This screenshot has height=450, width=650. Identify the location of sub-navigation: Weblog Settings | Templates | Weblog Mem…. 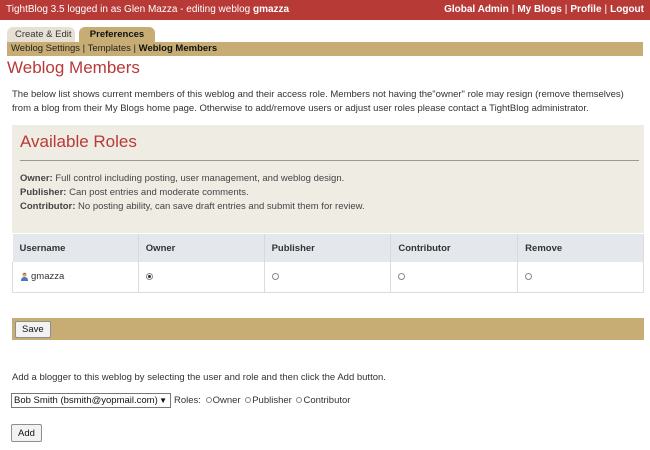
(325, 49).